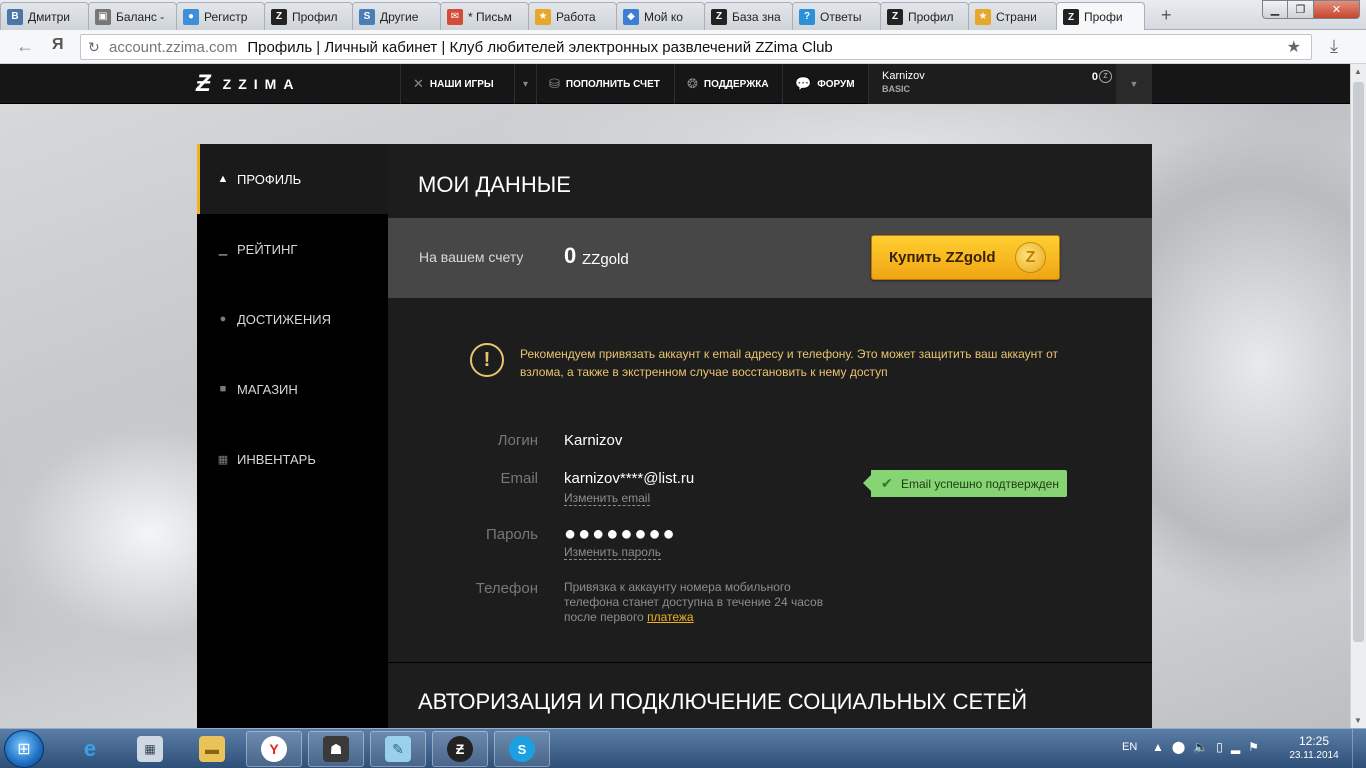 This screenshot has width=1366, height=768. What do you see at coordinates (670, 617) in the screenshot?
I see `payment-link: платежа` at bounding box center [670, 617].